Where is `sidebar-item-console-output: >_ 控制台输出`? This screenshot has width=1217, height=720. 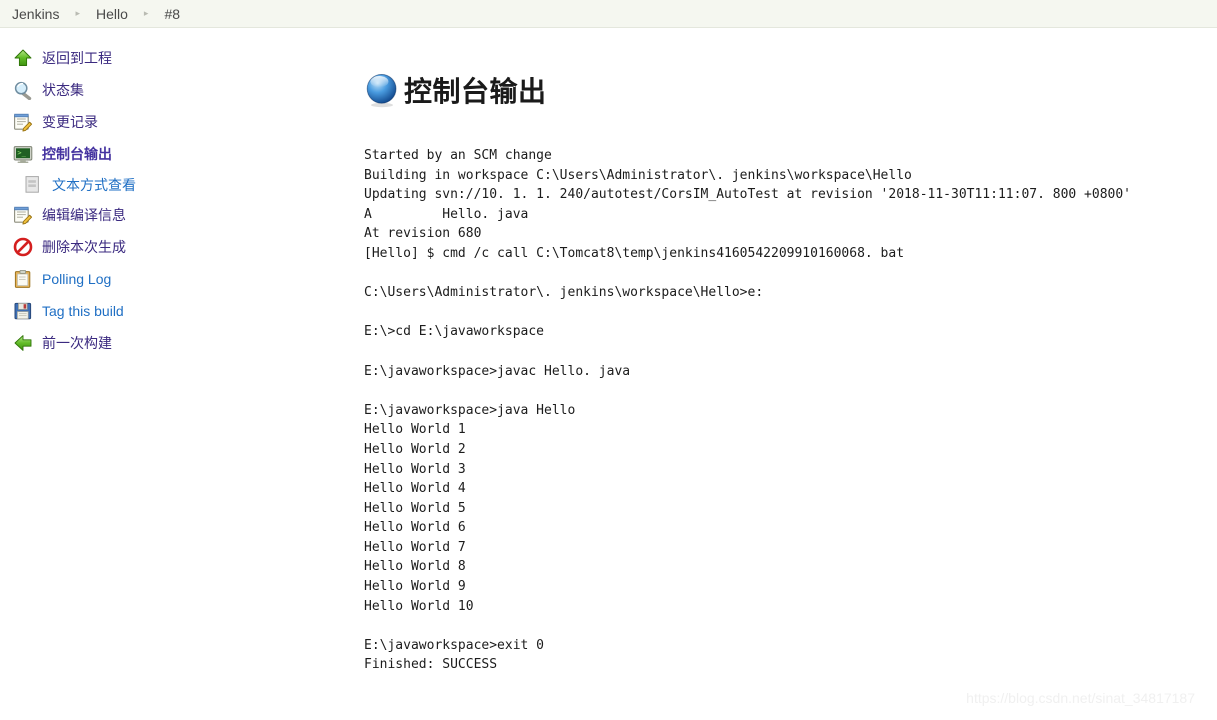
sidebar-item-console-output: >_ 控制台输出 is located at coordinates (180, 154).